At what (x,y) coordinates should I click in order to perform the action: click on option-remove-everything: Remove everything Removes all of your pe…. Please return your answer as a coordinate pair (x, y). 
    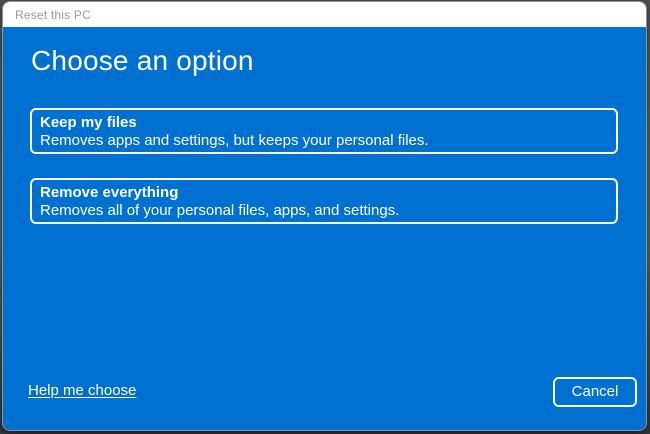
    Looking at the image, I should click on (324, 201).